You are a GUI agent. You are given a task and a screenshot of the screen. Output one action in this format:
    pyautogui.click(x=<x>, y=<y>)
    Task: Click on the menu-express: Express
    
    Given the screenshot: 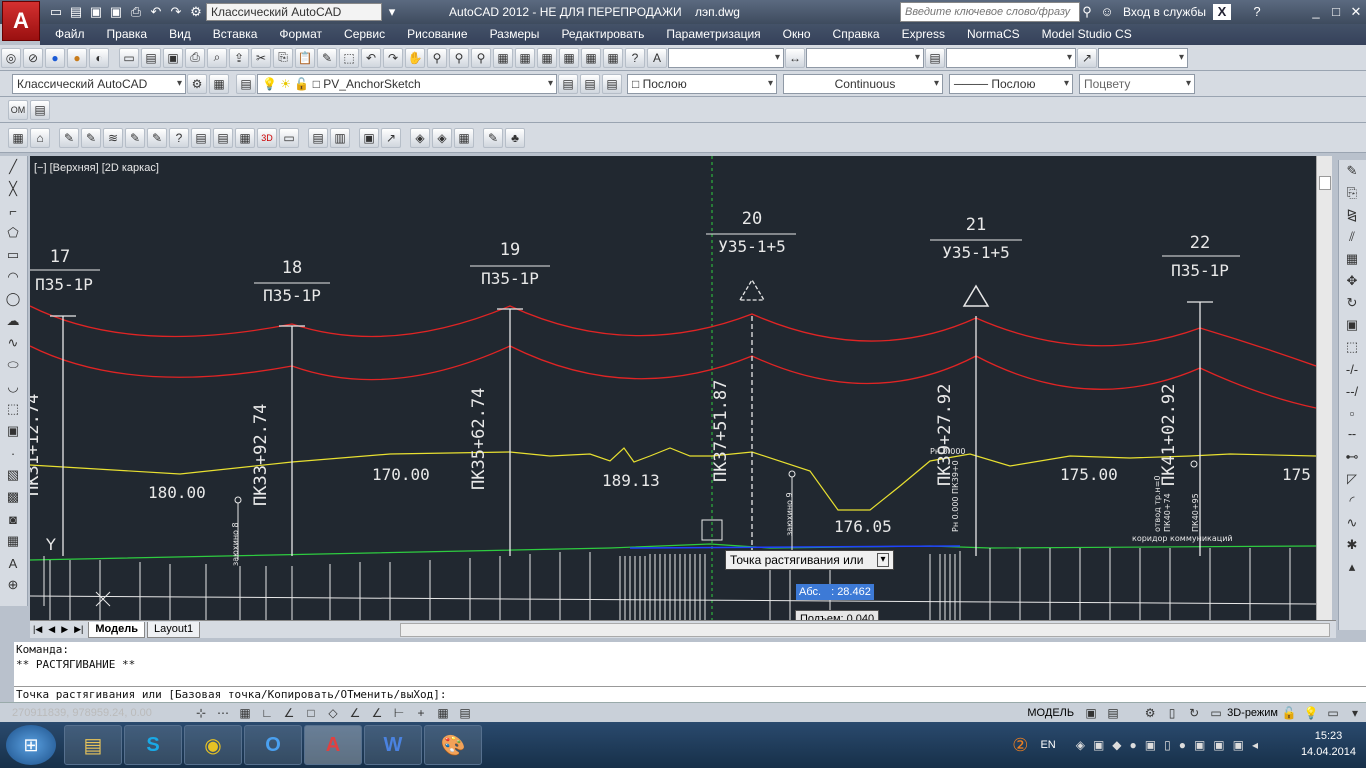 What is the action you would take?
    pyautogui.click(x=923, y=34)
    